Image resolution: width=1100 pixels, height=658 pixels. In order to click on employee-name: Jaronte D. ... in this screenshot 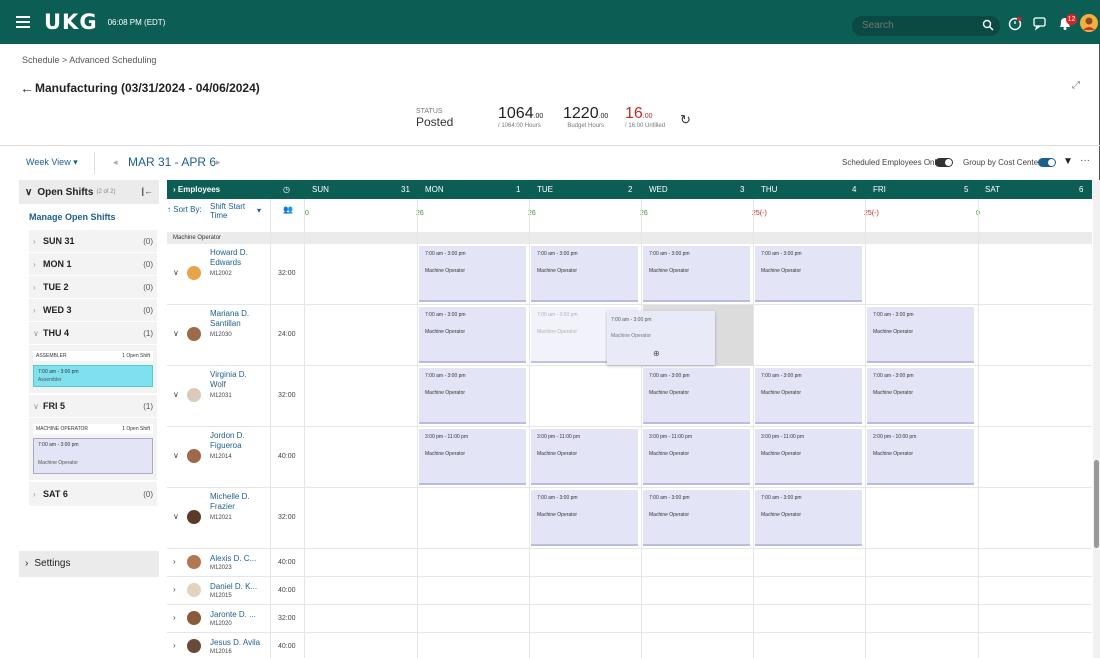, I will do `click(233, 615)`.